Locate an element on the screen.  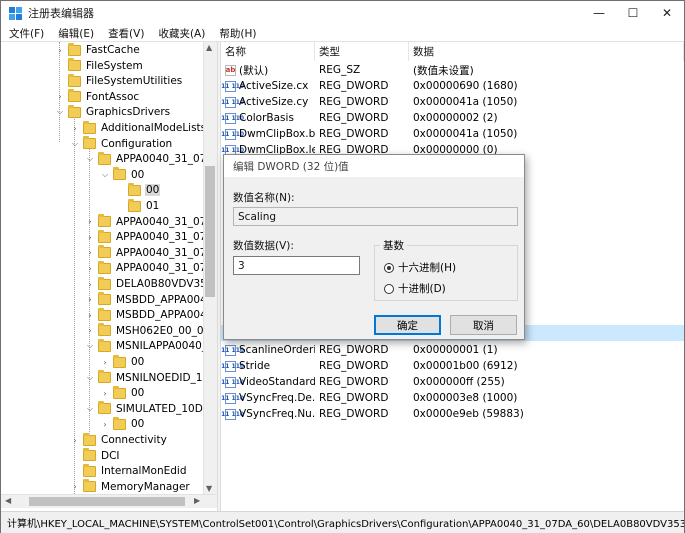
tree-node: ⌵ SIMULATED_10DE_( is located at coordinates (151, 409).